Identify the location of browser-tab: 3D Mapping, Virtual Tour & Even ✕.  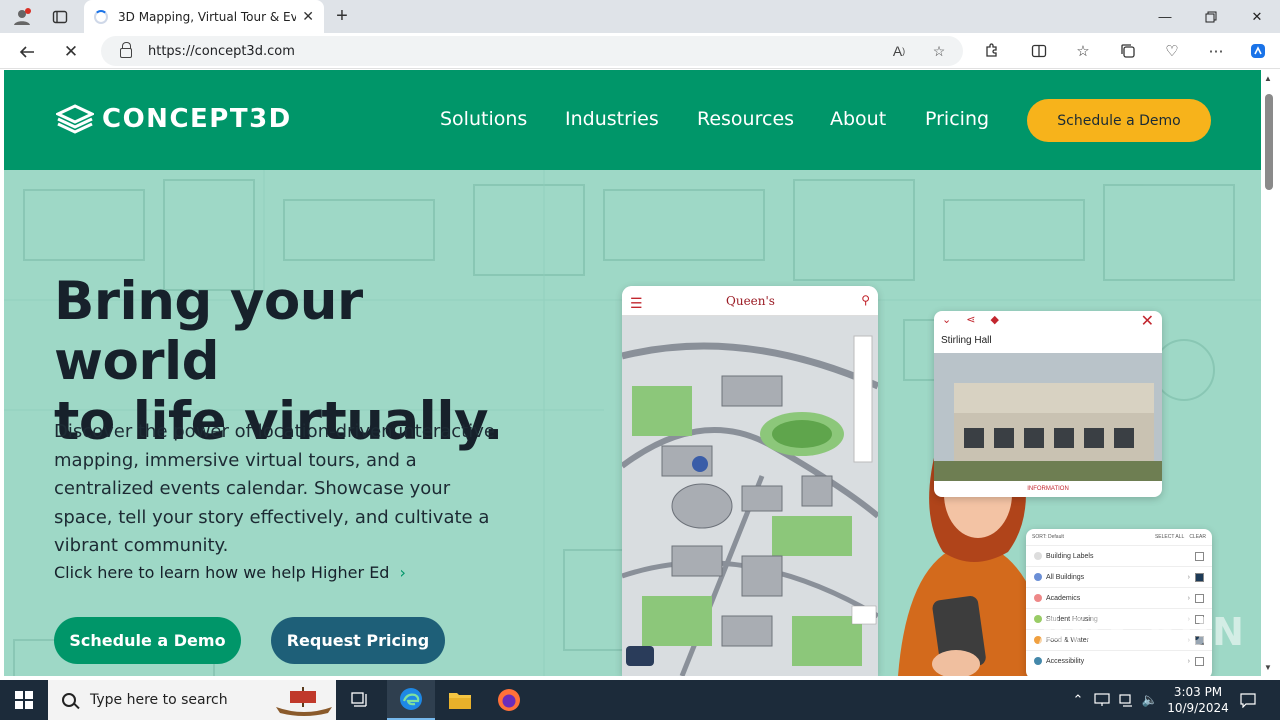
(204, 16).